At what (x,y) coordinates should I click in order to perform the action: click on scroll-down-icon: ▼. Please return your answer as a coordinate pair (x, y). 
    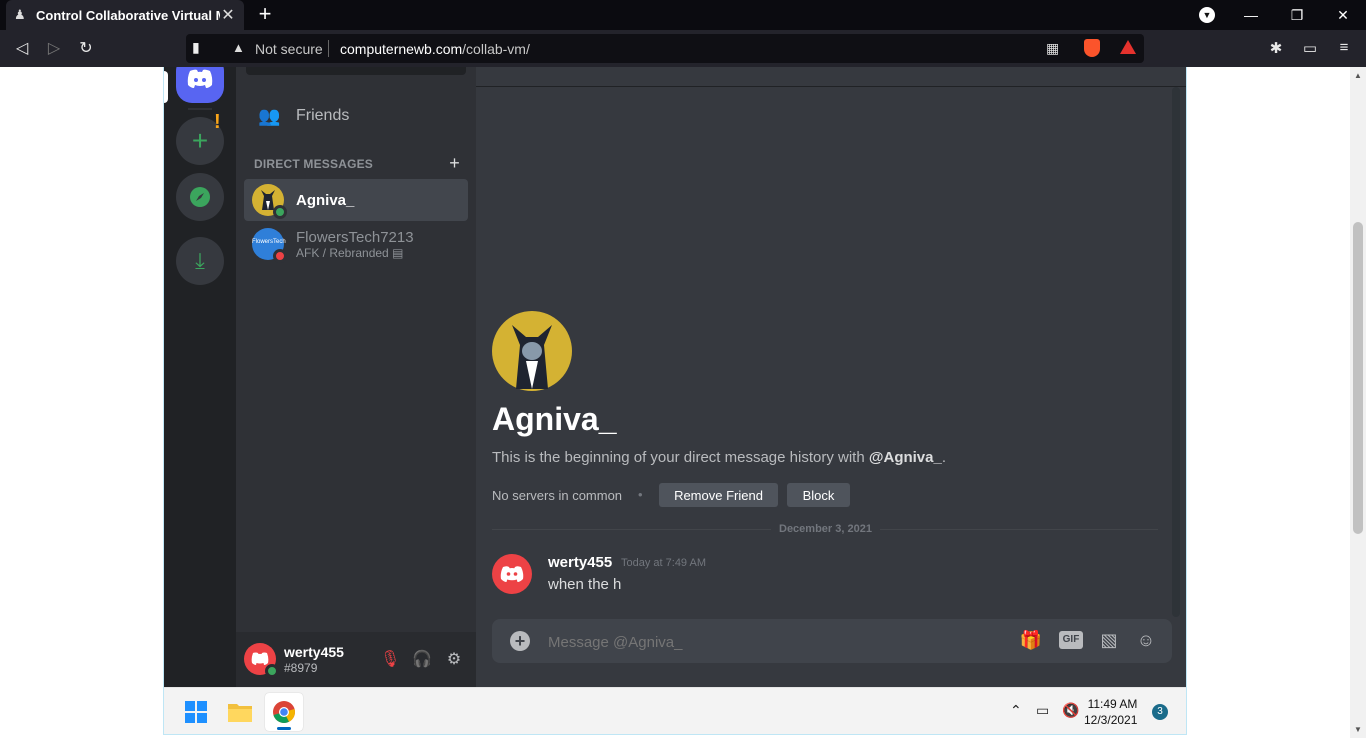
    Looking at the image, I should click on (1358, 729).